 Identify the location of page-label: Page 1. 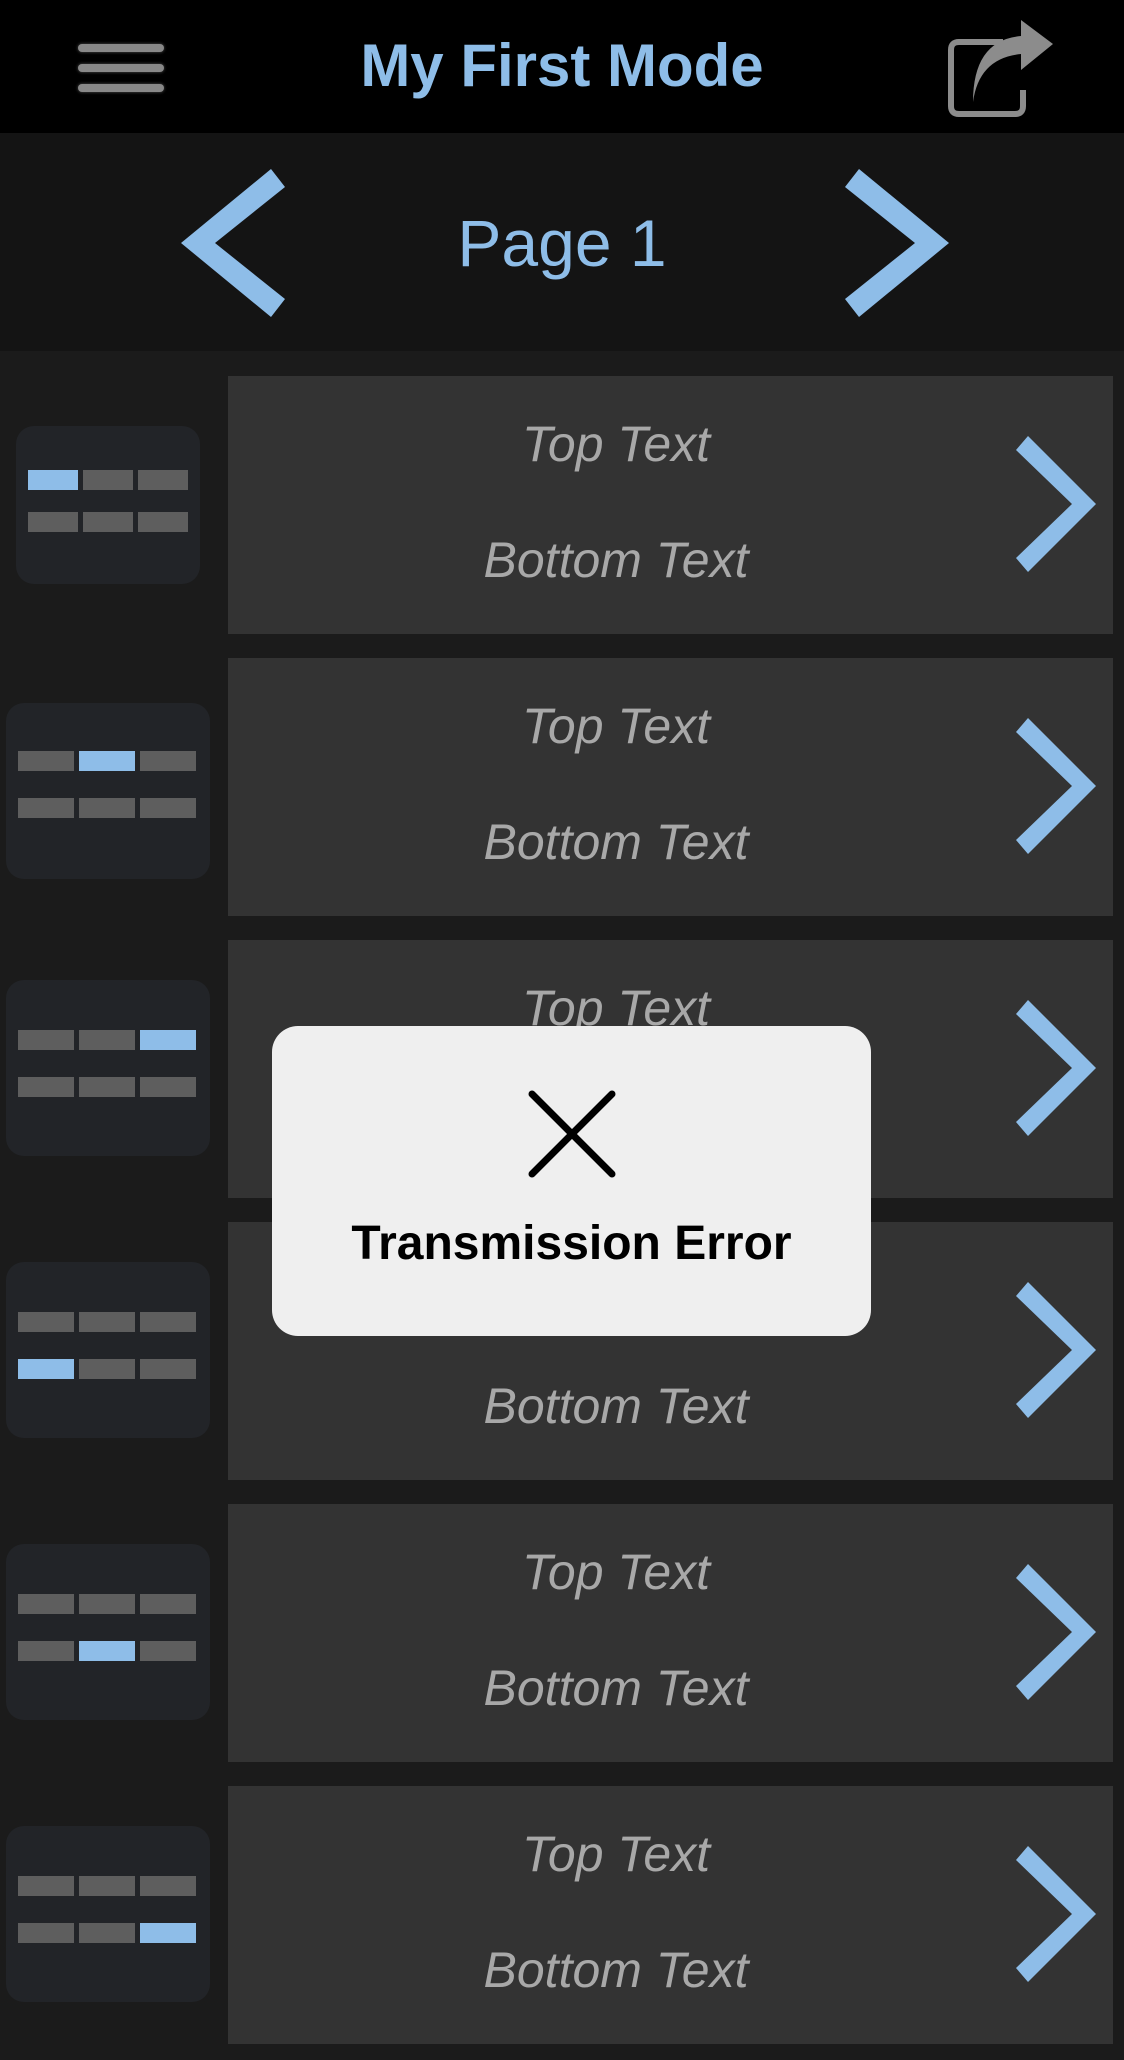
(562, 243).